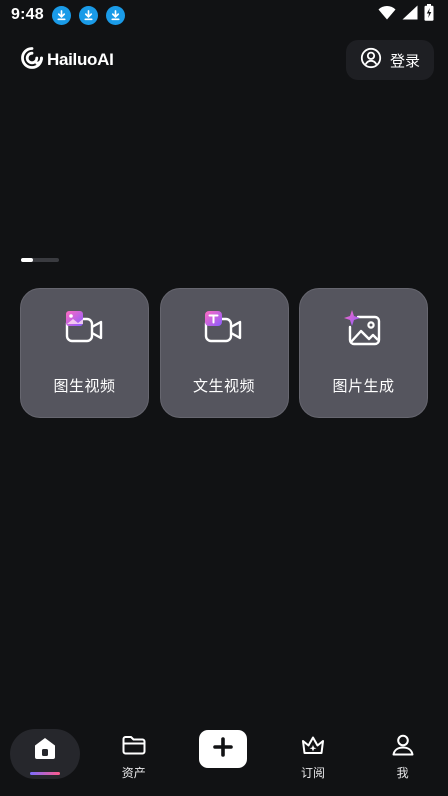  What do you see at coordinates (133, 773) in the screenshot?
I see `nav-assets-label: 资产` at bounding box center [133, 773].